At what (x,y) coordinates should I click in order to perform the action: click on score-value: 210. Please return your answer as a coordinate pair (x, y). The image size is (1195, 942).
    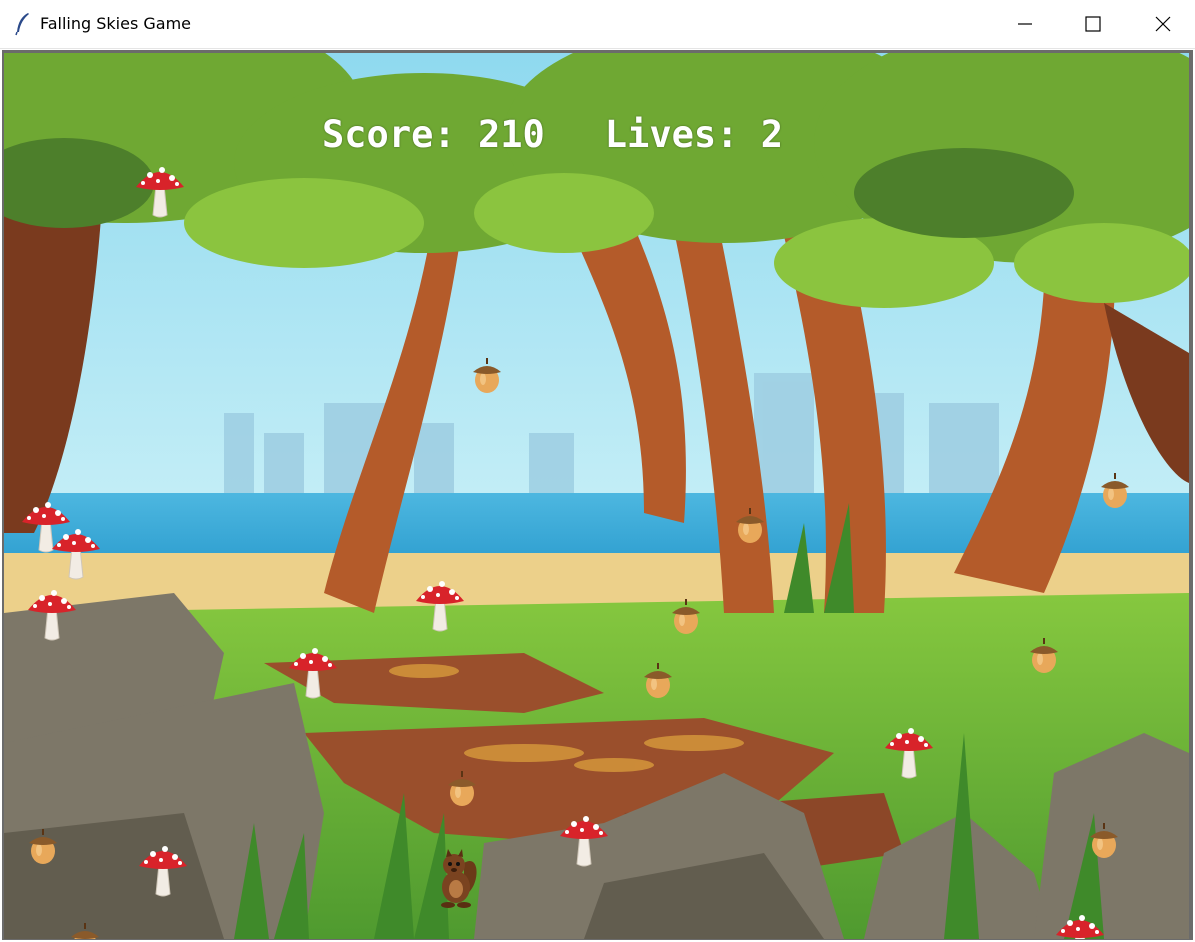
    Looking at the image, I should click on (511, 134).